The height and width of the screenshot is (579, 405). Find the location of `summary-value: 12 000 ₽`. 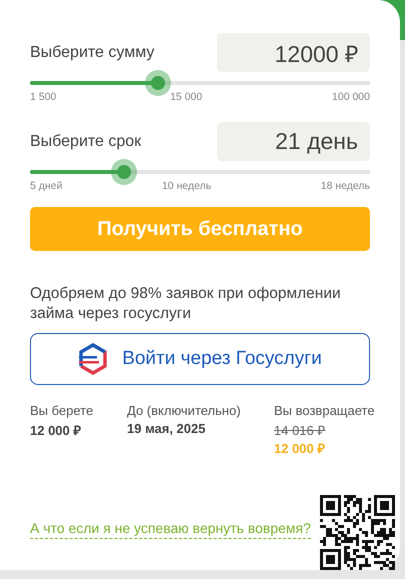

summary-value: 12 000 ₽ is located at coordinates (56, 430).